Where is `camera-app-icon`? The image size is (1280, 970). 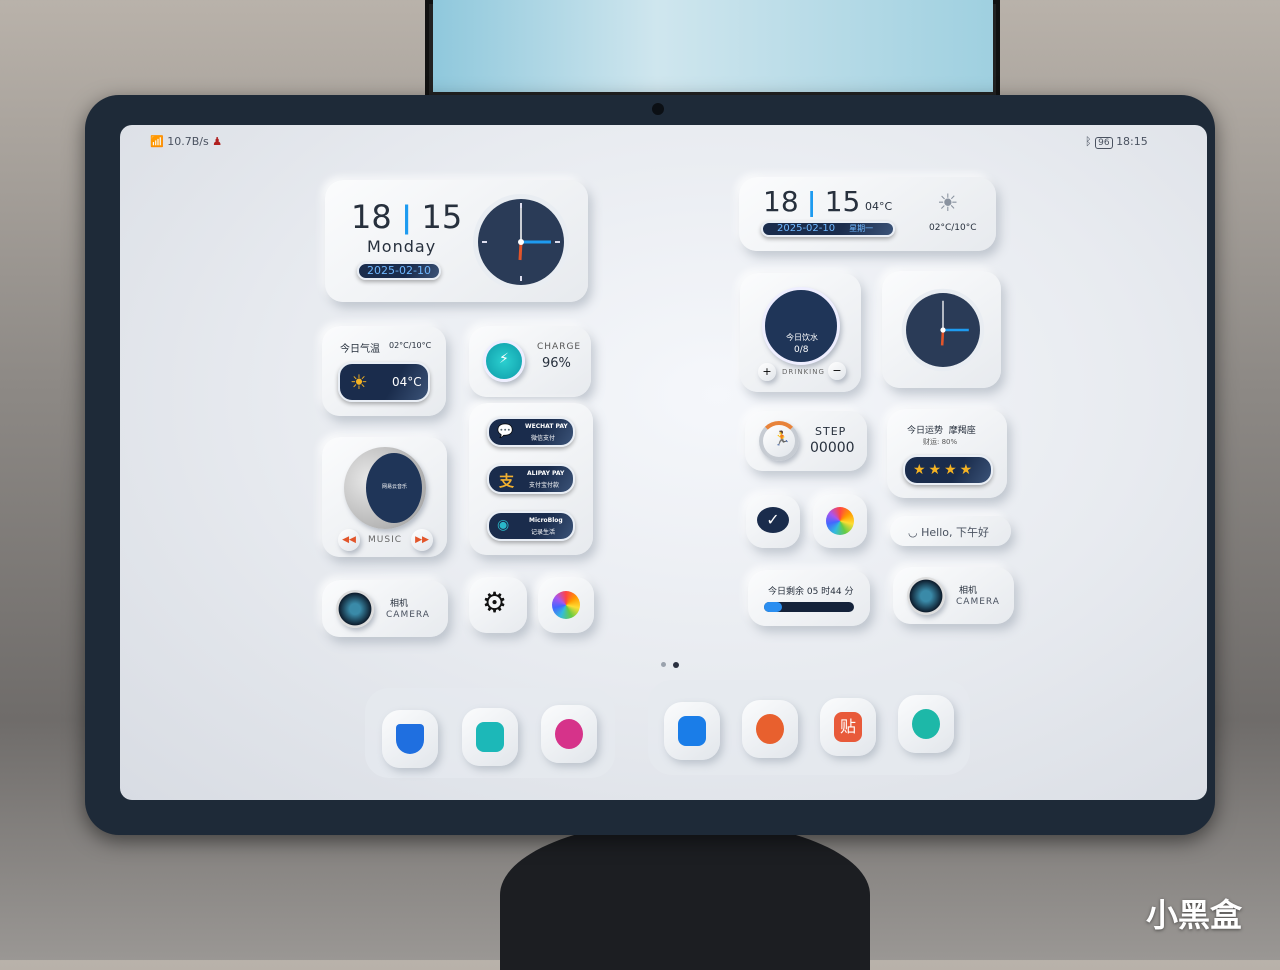 camera-app-icon is located at coordinates (490, 737).